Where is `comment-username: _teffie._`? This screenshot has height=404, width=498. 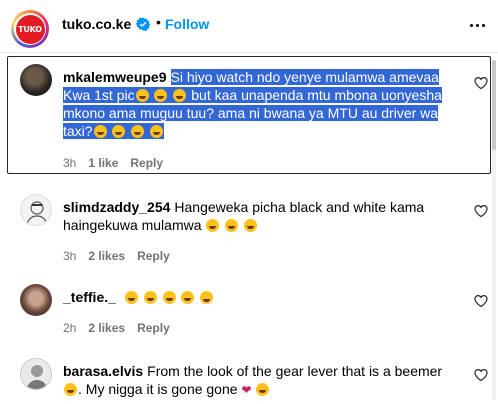
comment-username: _teffie._ is located at coordinates (89, 297).